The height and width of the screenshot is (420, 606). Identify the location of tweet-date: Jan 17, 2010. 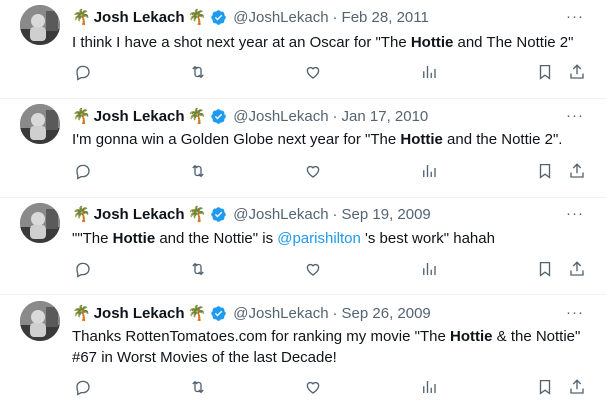
(385, 116).